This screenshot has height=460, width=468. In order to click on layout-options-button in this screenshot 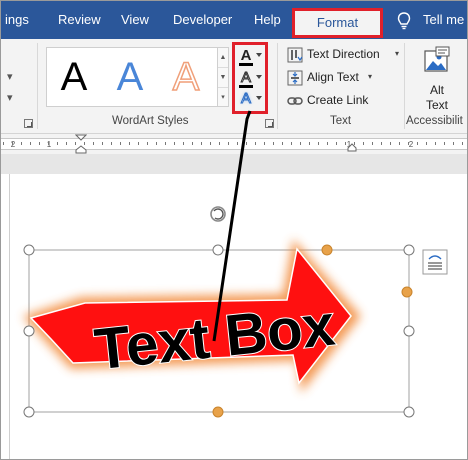, I will do `click(435, 262)`.